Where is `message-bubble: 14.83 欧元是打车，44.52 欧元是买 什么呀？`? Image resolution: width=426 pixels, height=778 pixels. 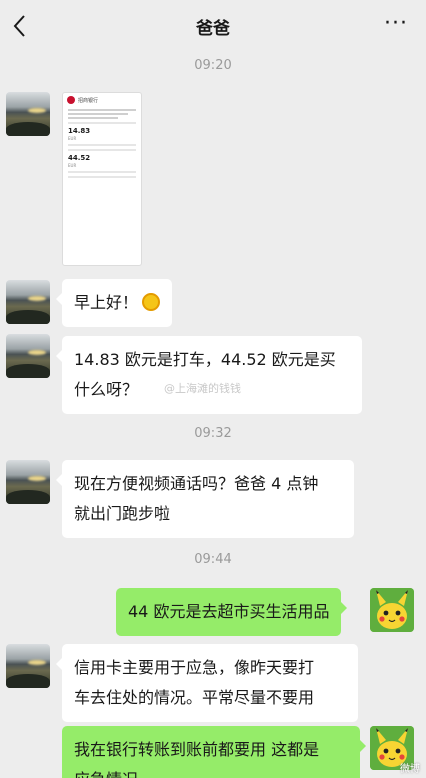 message-bubble: 14.83 欧元是打车，44.52 欧元是买 什么呀？ is located at coordinates (209, 375).